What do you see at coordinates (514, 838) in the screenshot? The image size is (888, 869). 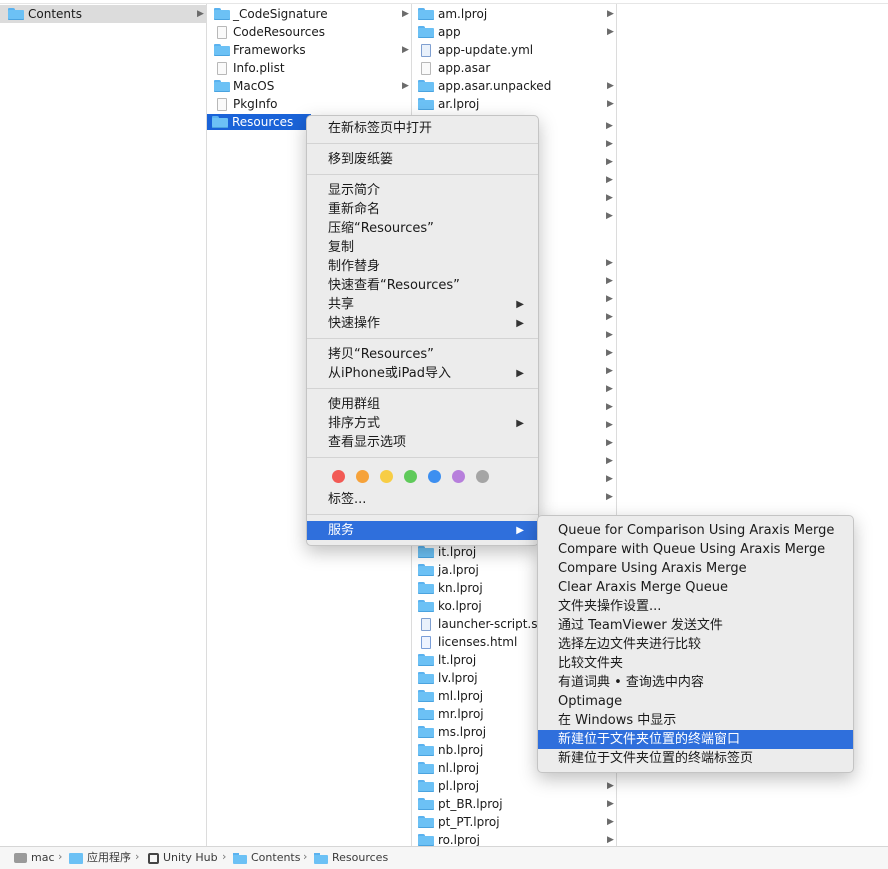 I see `list-item: ro.lproj ▶` at bounding box center [514, 838].